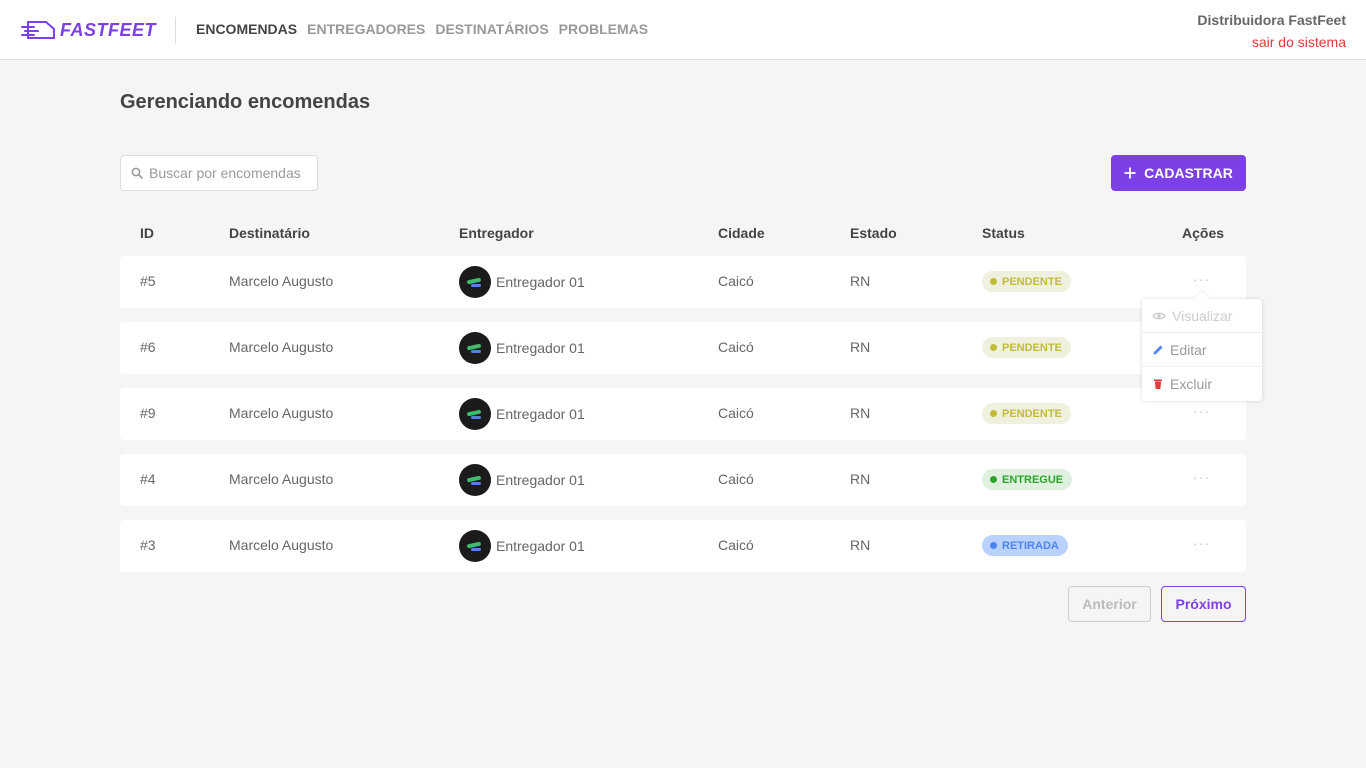 This screenshot has height=768, width=1366. Describe the element at coordinates (147, 233) in the screenshot. I see `column-header-id: ID` at that location.